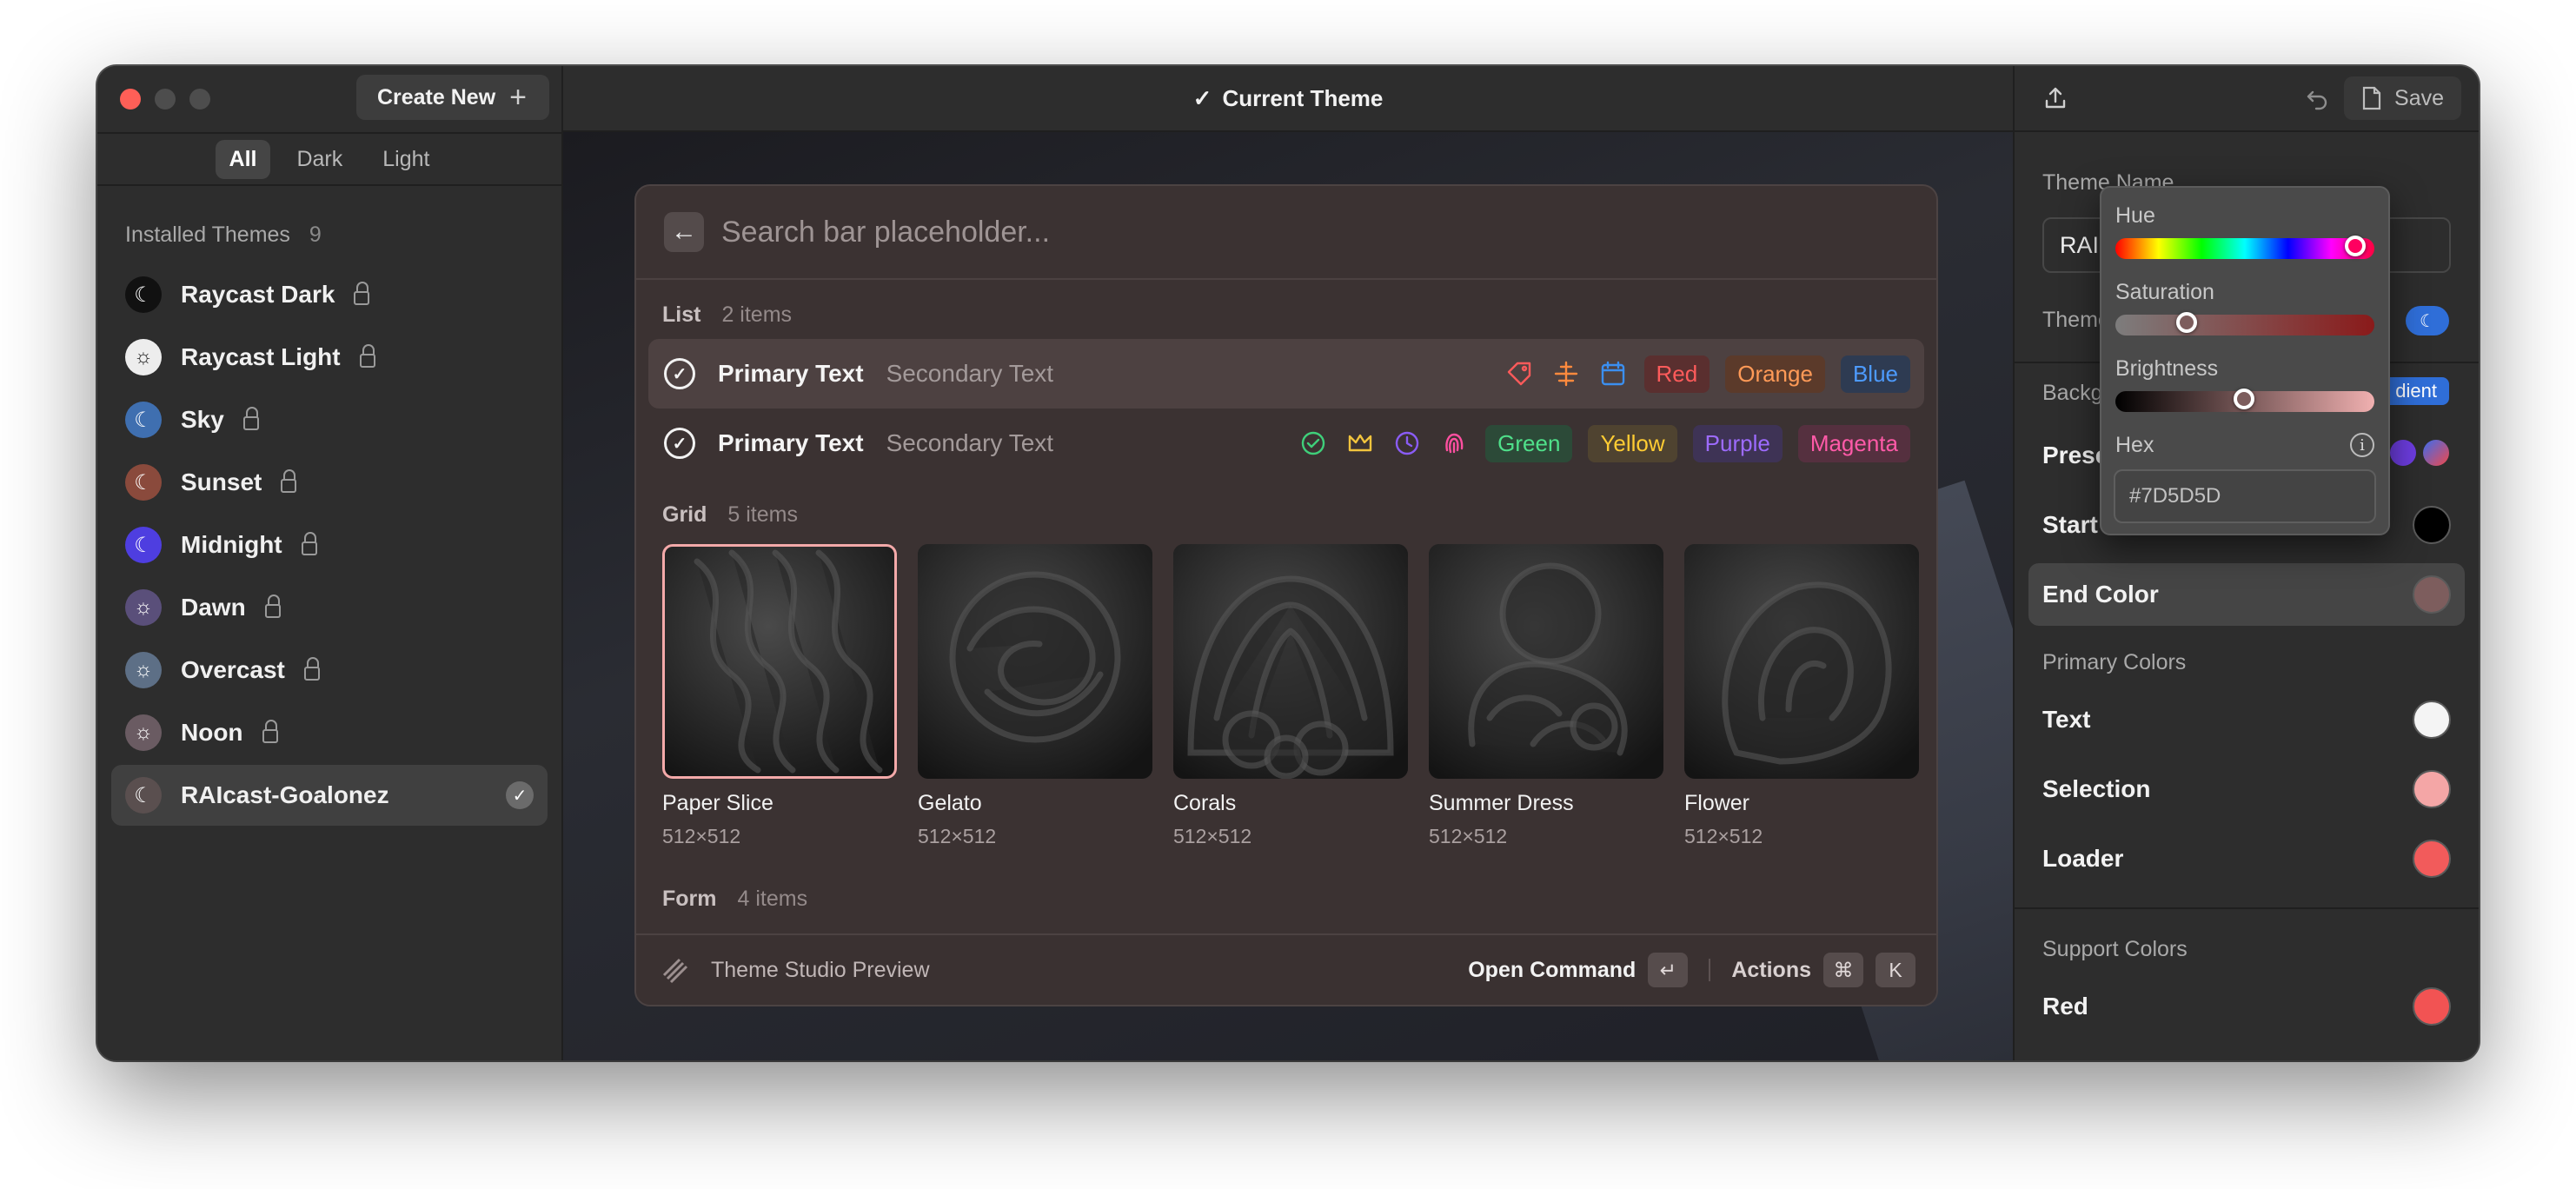 This screenshot has height=1189, width=2576. I want to click on color-label: Loader, so click(2083, 858).